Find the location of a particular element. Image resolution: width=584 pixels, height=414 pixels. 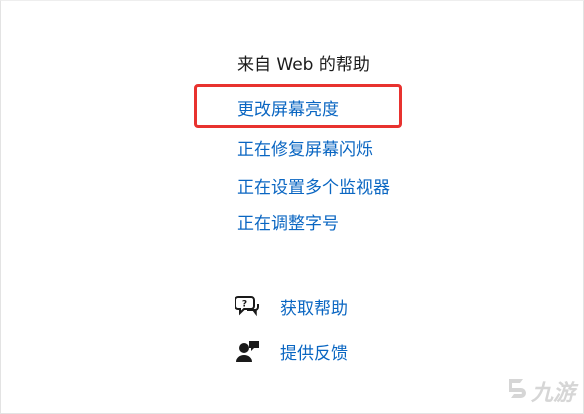

give-feedback-button: 提供反馈 is located at coordinates (291, 351).